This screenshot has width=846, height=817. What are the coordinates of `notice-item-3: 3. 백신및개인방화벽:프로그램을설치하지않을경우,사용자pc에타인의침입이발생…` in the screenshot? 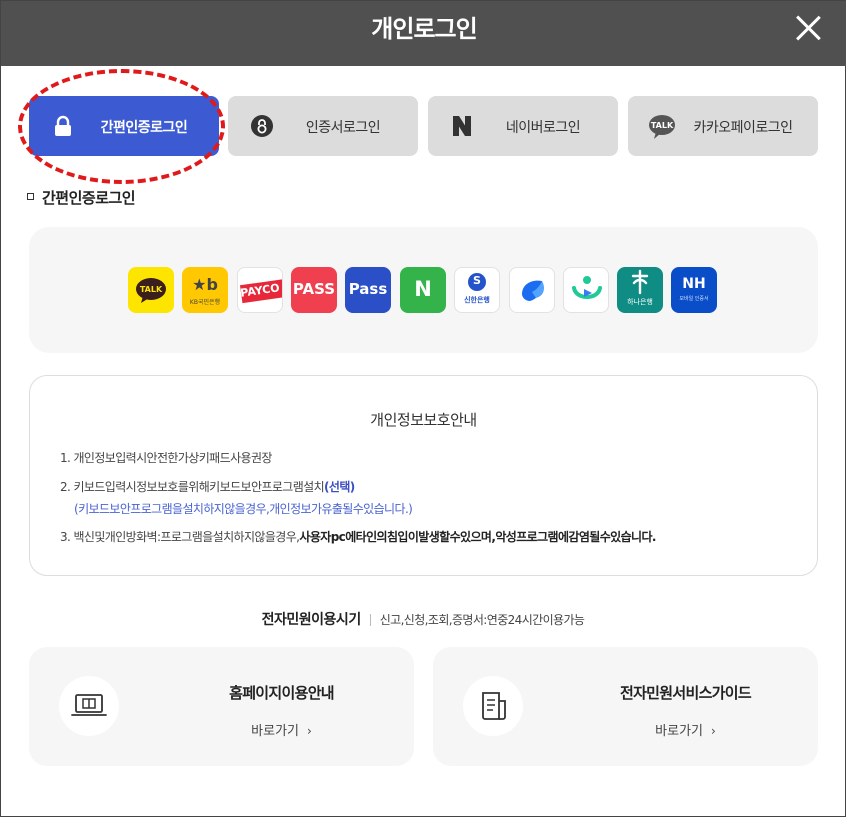 It's located at (358, 536).